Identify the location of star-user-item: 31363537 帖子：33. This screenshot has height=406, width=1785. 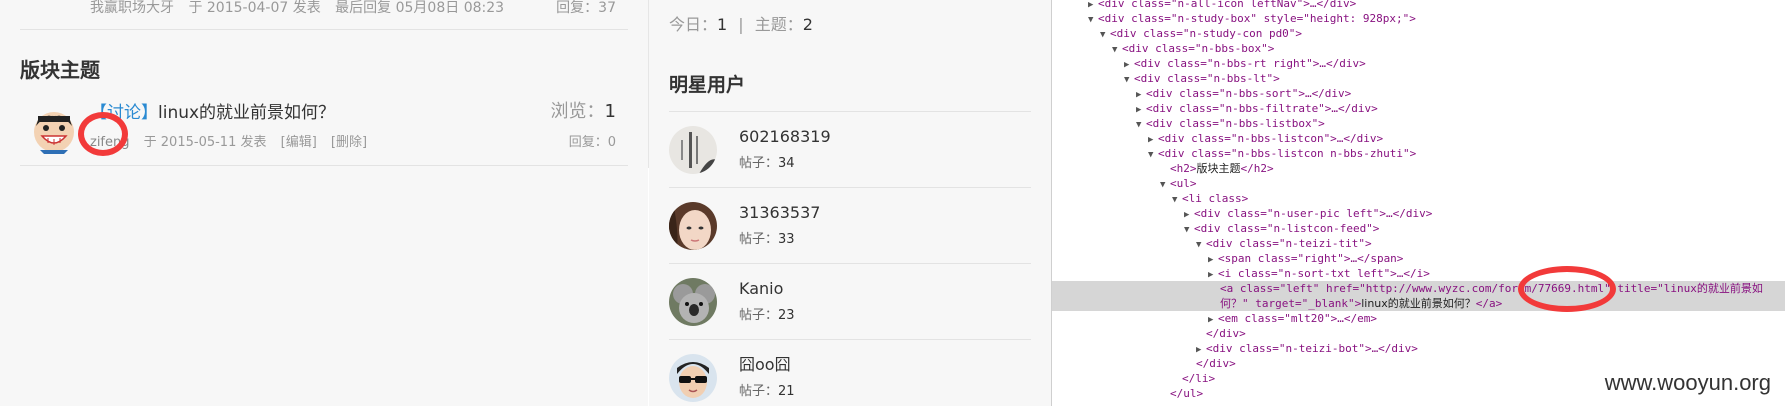
(850, 225).